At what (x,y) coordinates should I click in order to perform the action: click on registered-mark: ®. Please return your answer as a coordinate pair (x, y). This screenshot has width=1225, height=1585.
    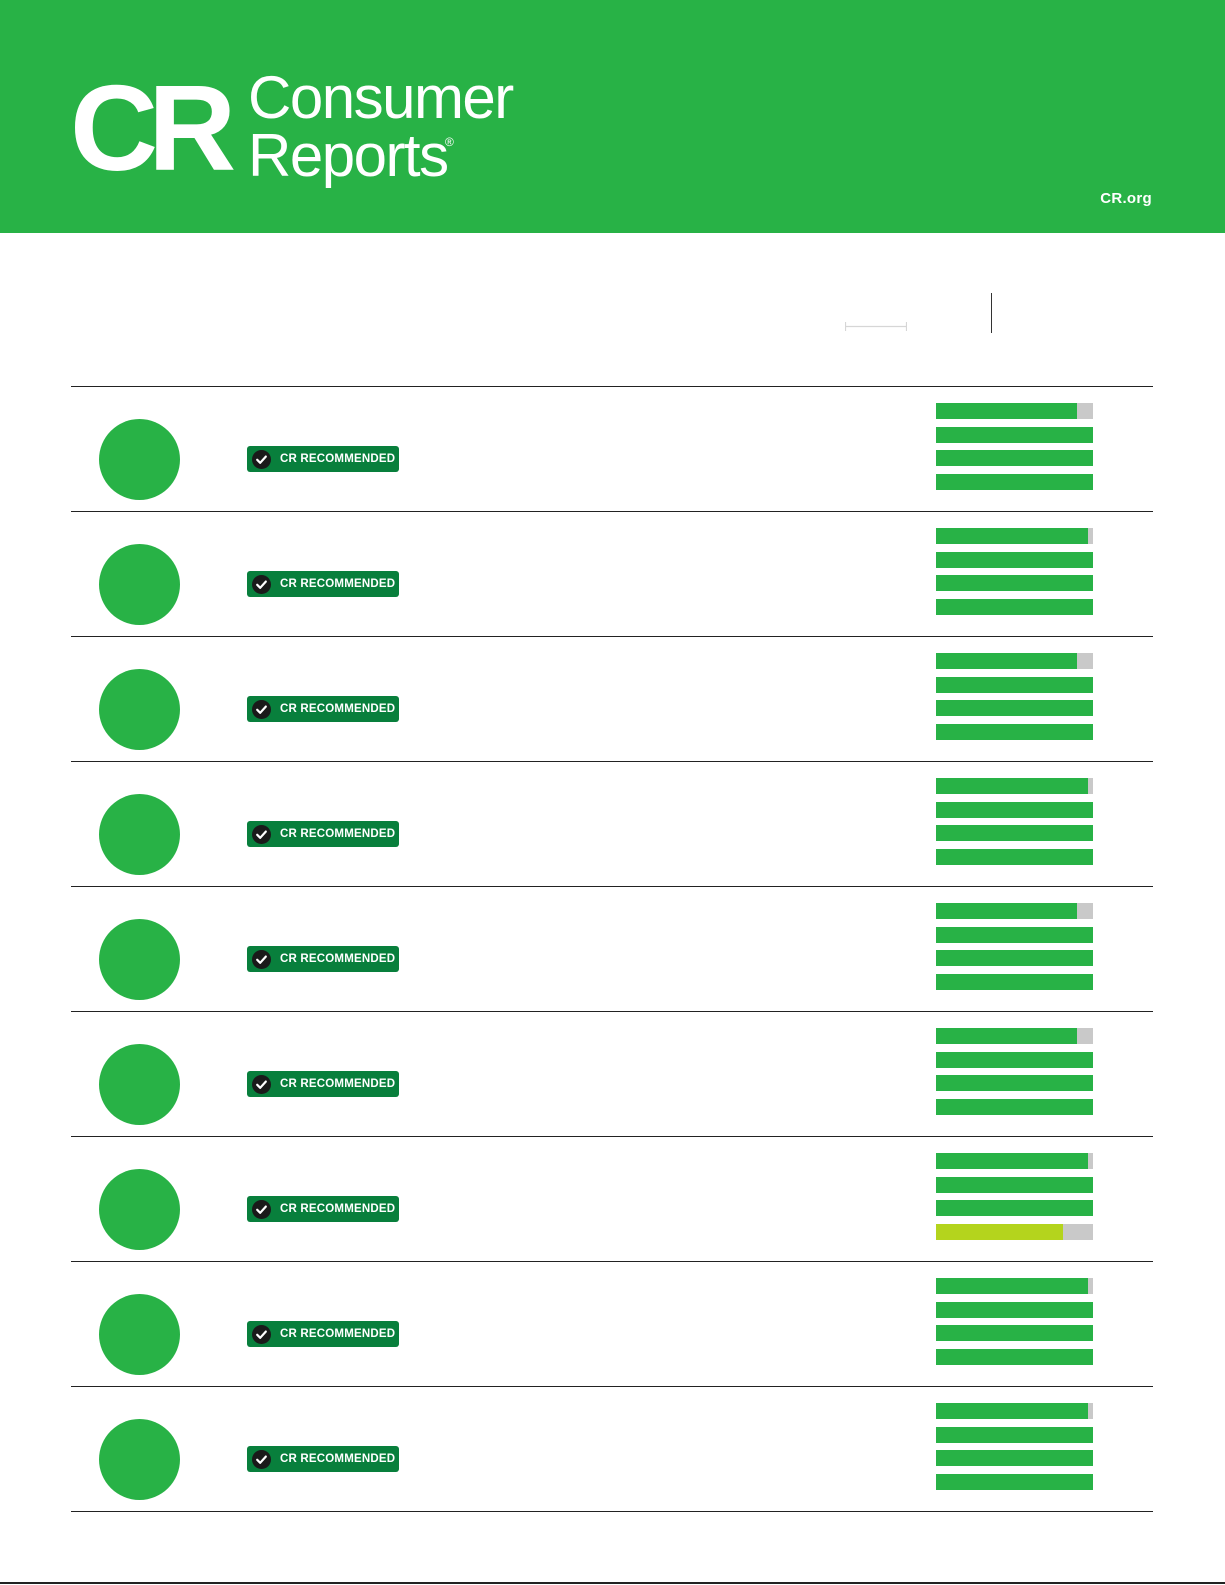
    Looking at the image, I should click on (449, 142).